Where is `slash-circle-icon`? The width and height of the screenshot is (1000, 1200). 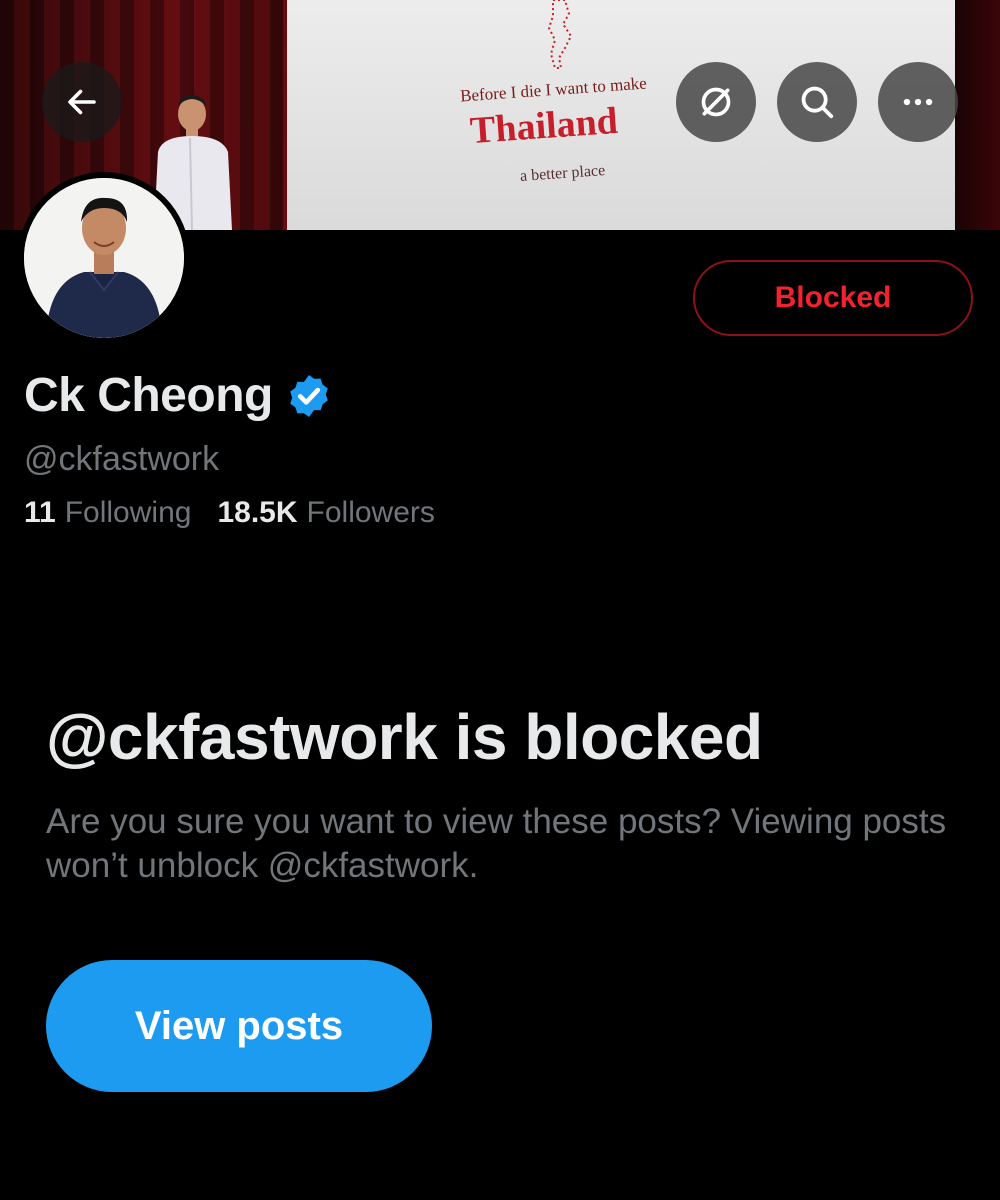
slash-circle-icon is located at coordinates (716, 102).